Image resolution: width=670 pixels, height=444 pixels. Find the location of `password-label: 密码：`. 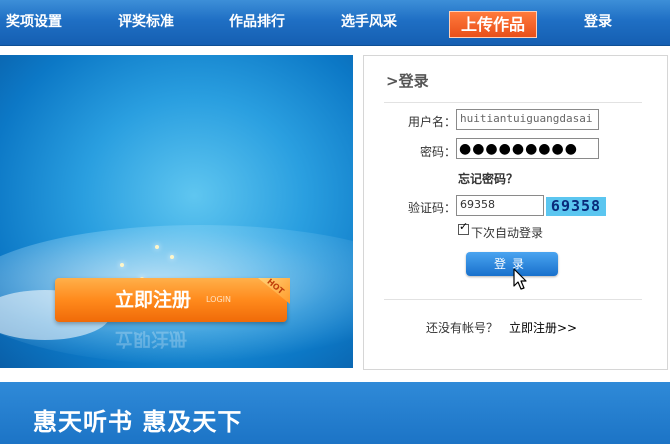

password-label: 密码： is located at coordinates (437, 152).